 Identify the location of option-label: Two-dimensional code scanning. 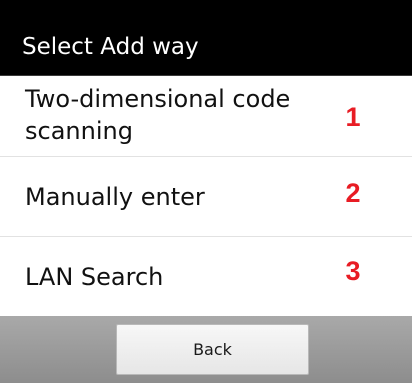
(158, 115).